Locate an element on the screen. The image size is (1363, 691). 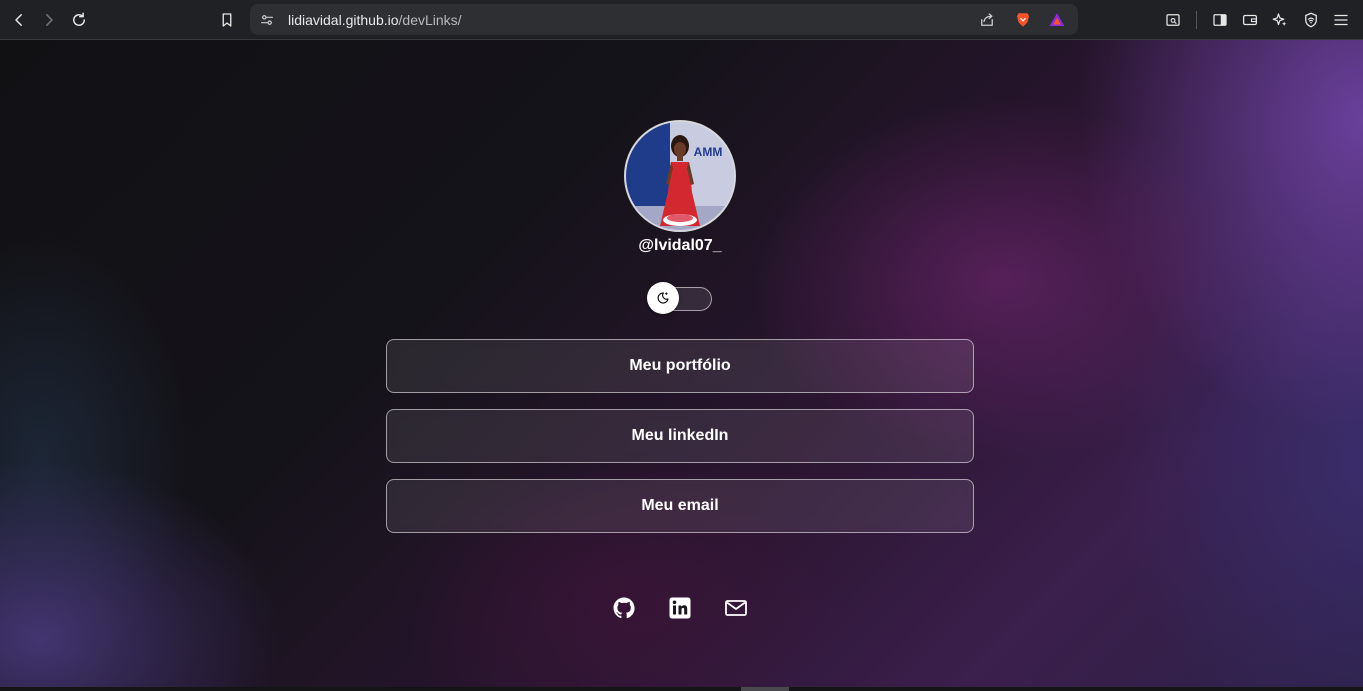
theme-toggle is located at coordinates (679, 298).